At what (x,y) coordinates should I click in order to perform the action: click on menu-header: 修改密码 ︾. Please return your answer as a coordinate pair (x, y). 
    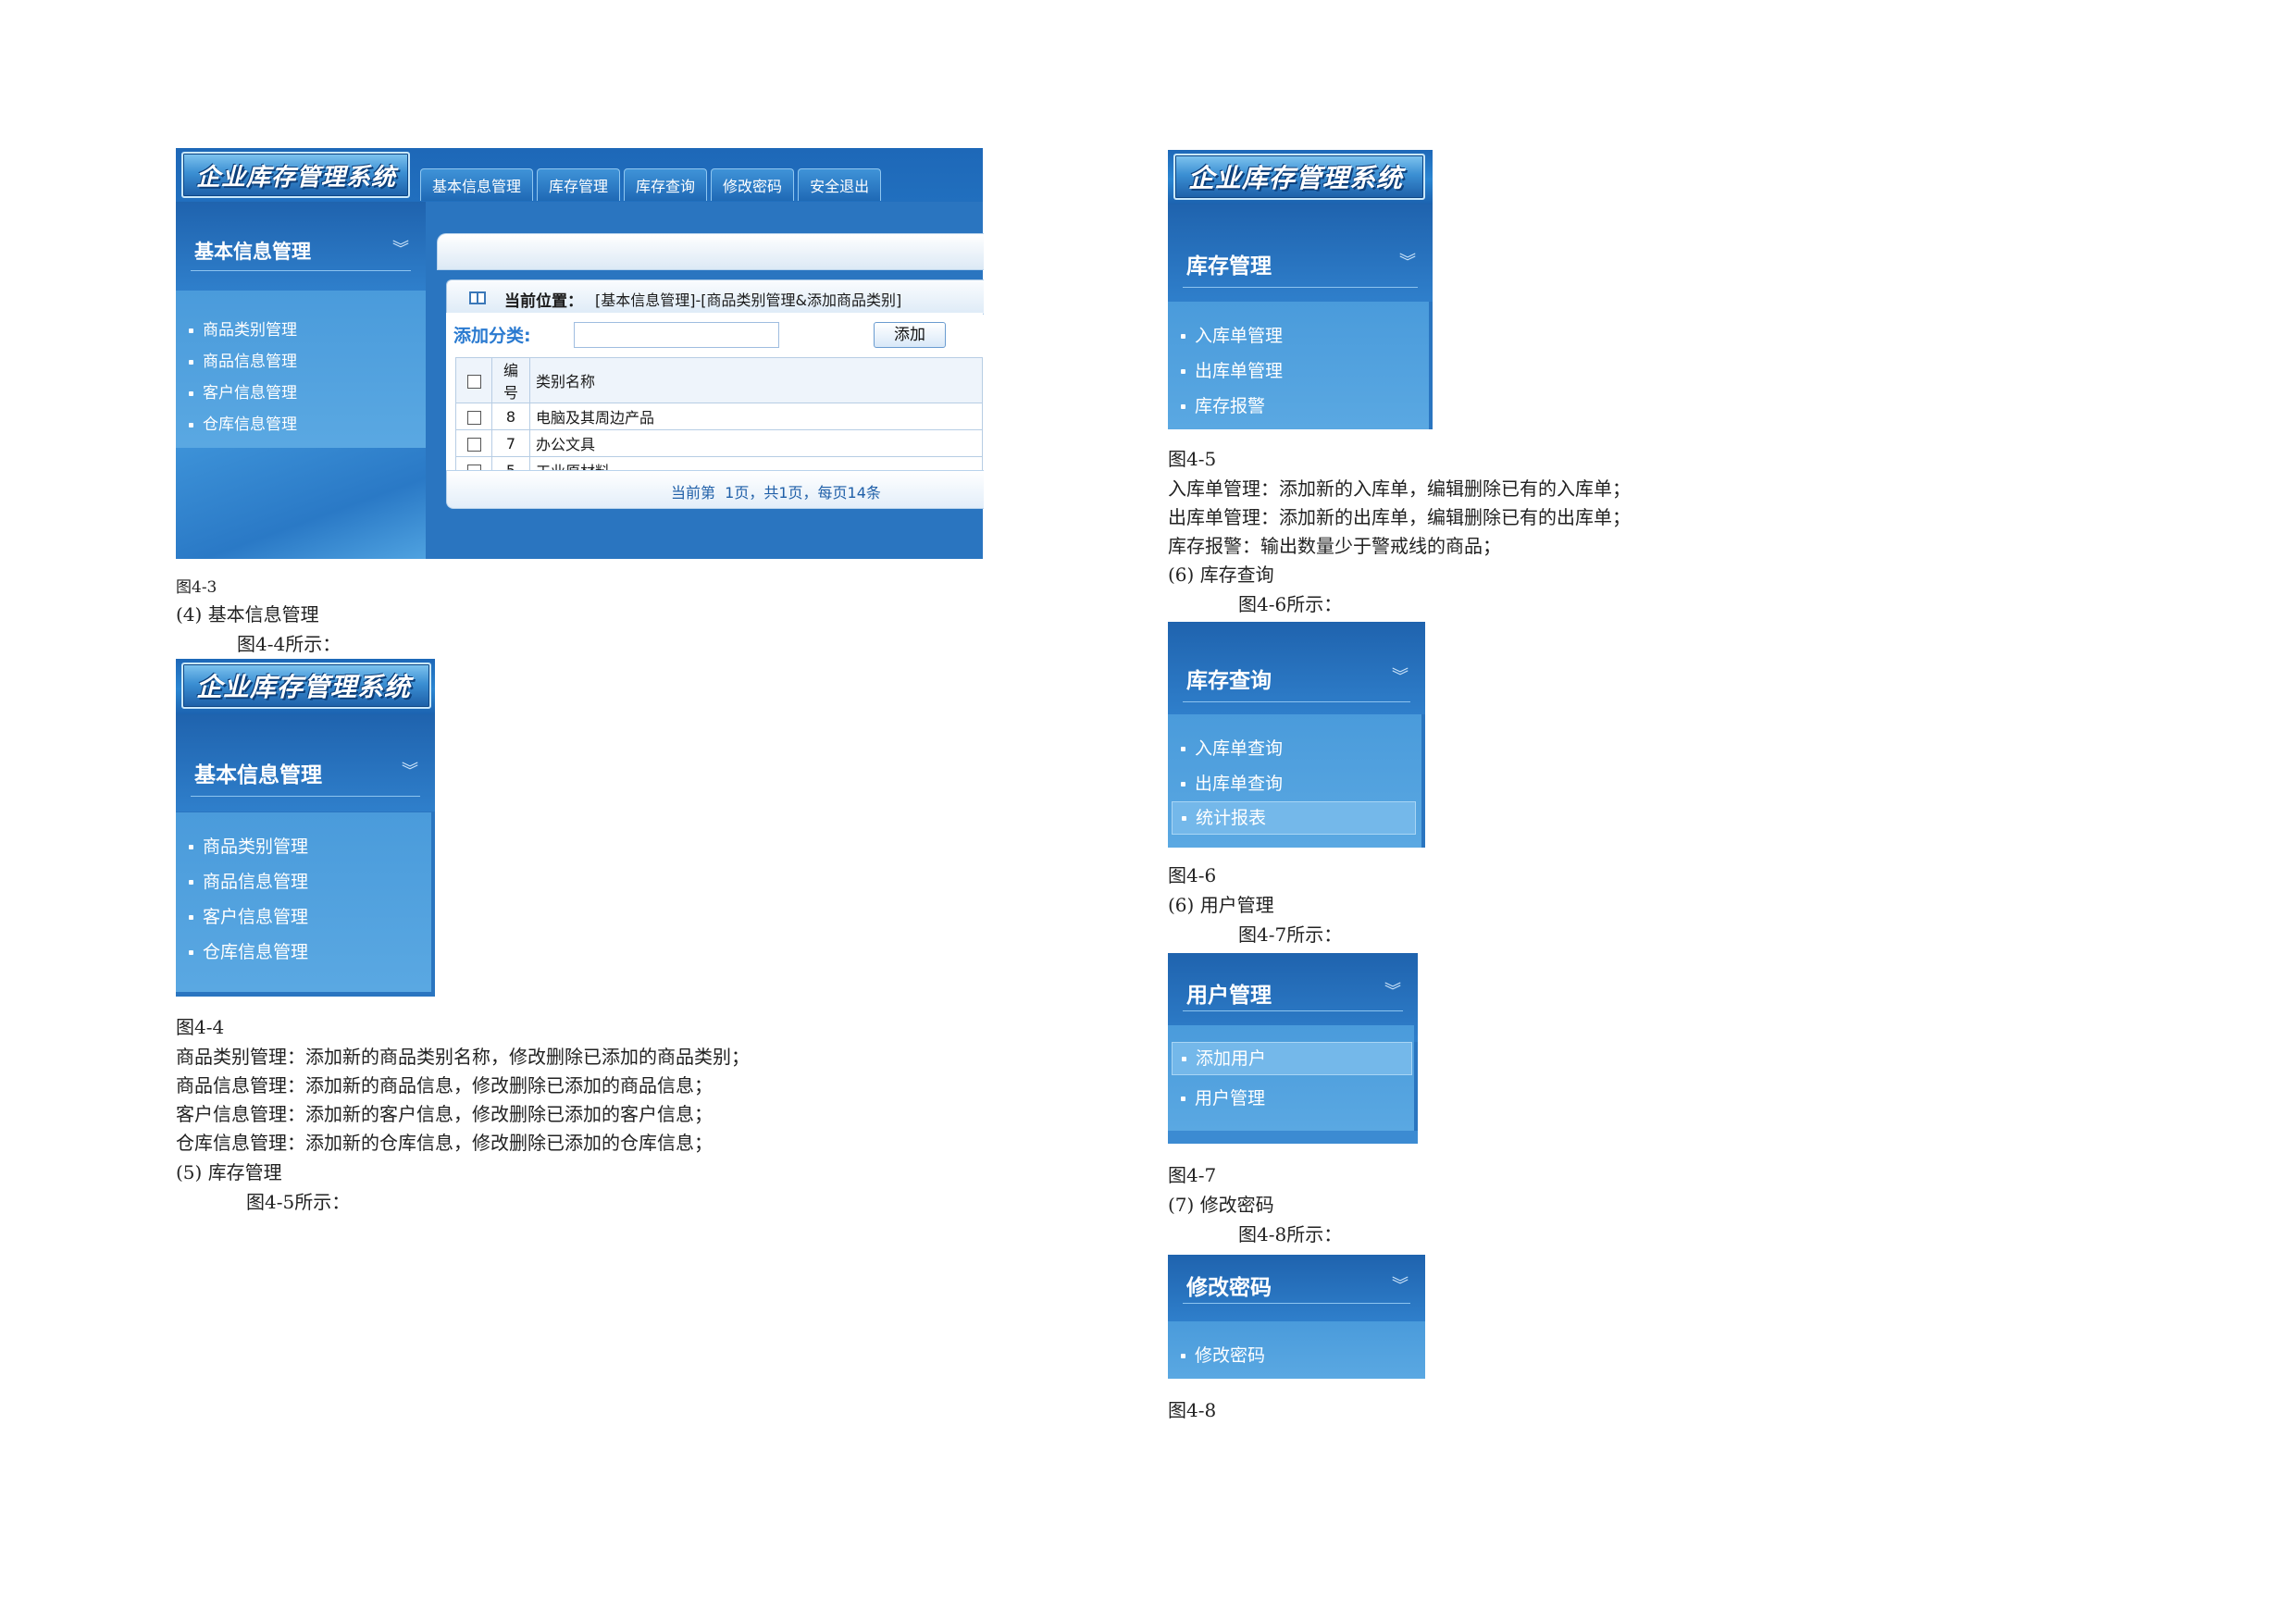
    Looking at the image, I should click on (1297, 1288).